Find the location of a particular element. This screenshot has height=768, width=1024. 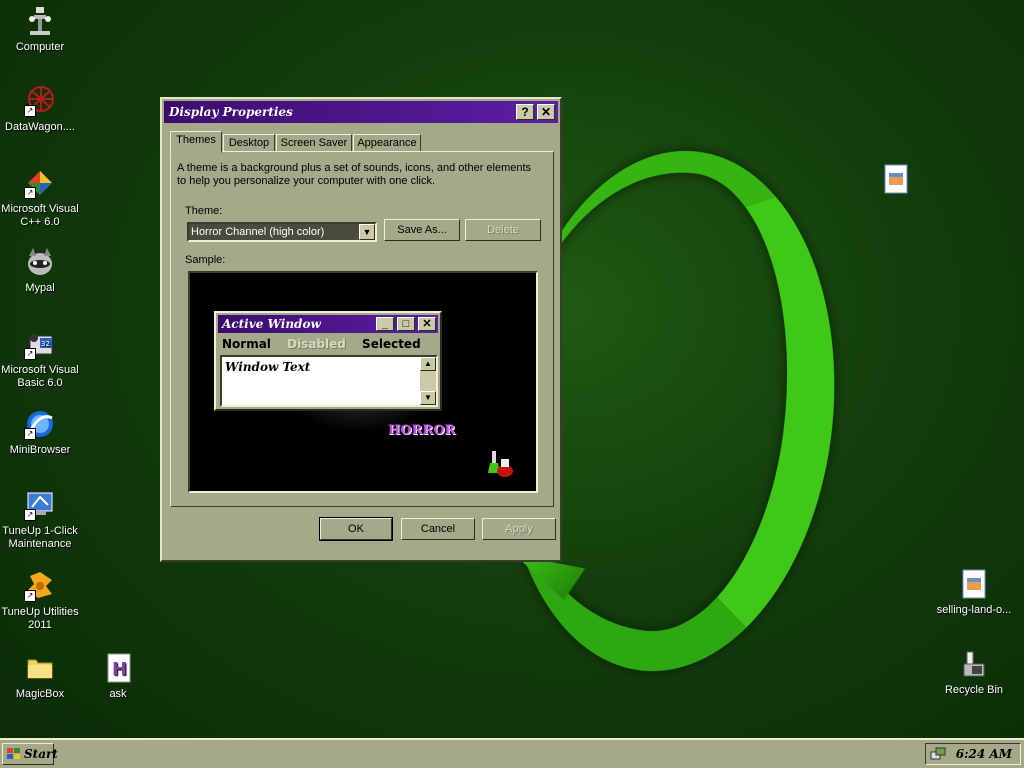

visual-cpp-icon: ↗ is located at coordinates (40, 183).